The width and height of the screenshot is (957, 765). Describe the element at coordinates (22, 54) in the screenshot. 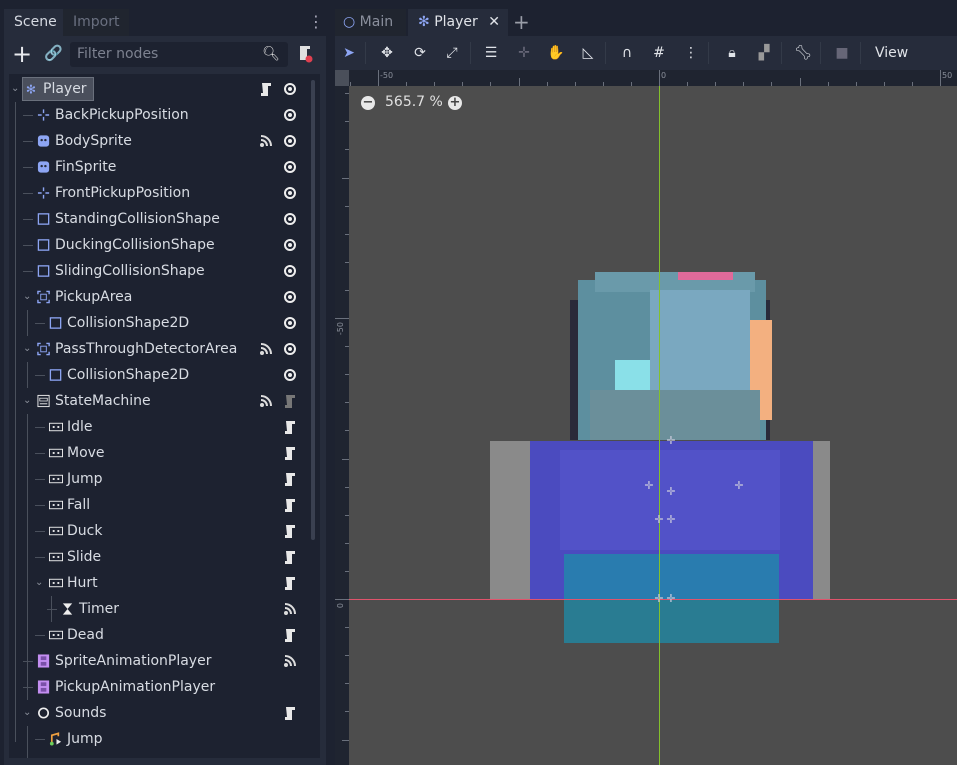

I see `add-node-button: +` at that location.